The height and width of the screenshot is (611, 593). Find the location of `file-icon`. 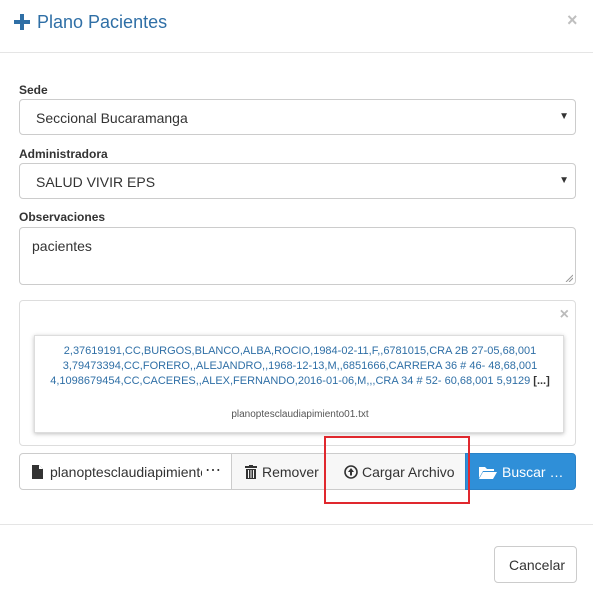

file-icon is located at coordinates (37, 472).